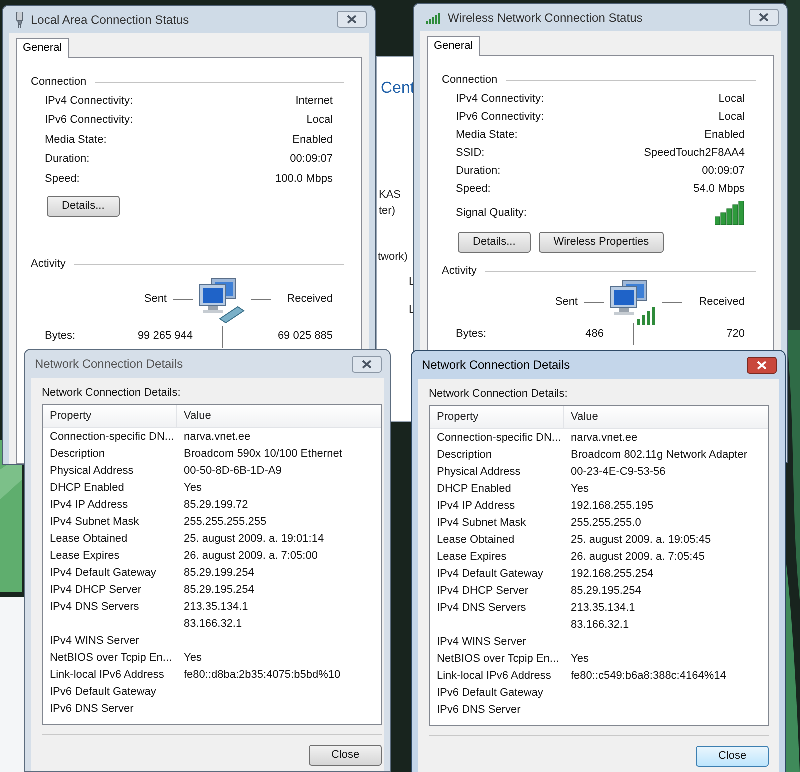 The height and width of the screenshot is (772, 800). I want to click on signal-bars-icon, so click(434, 18).